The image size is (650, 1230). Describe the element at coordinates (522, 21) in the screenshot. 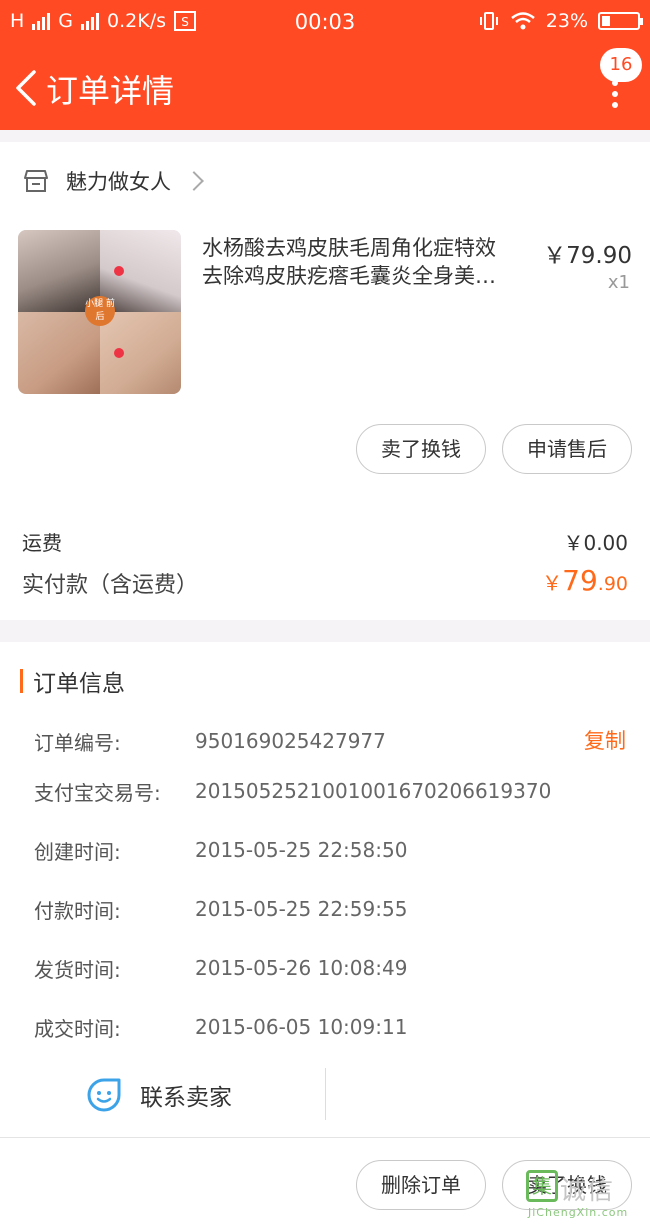

I see `wifi-icon` at that location.